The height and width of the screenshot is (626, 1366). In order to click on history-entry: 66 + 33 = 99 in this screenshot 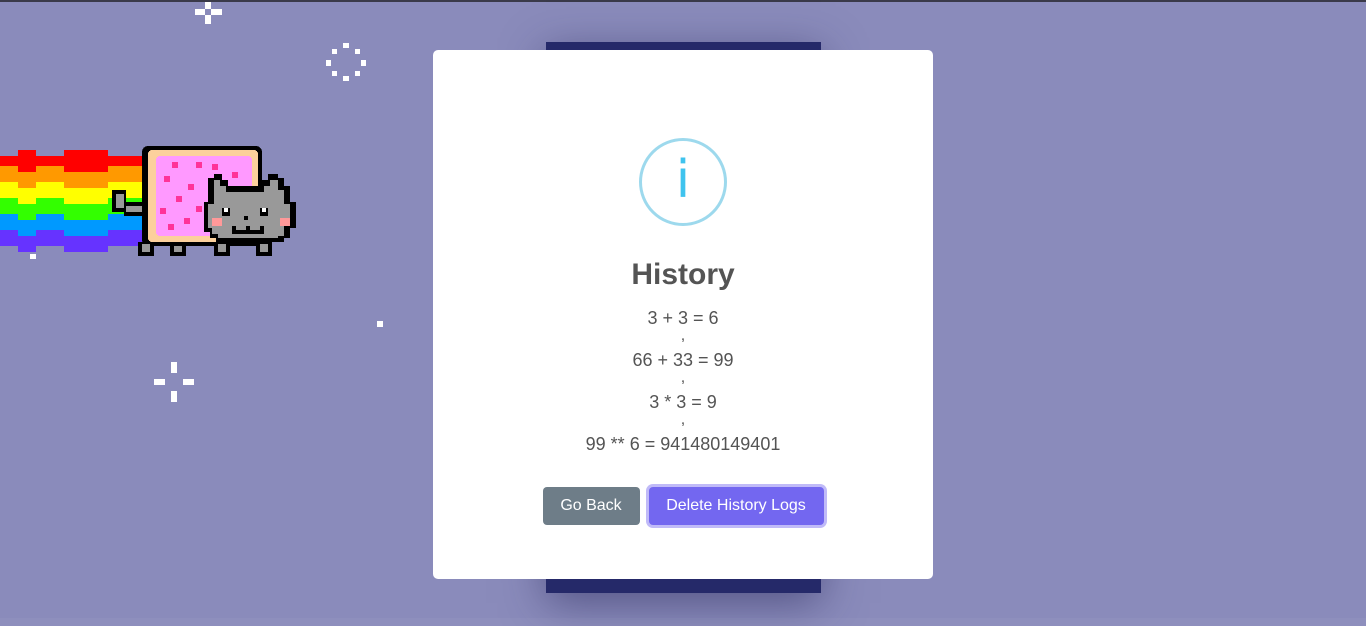, I will do `click(683, 360)`.